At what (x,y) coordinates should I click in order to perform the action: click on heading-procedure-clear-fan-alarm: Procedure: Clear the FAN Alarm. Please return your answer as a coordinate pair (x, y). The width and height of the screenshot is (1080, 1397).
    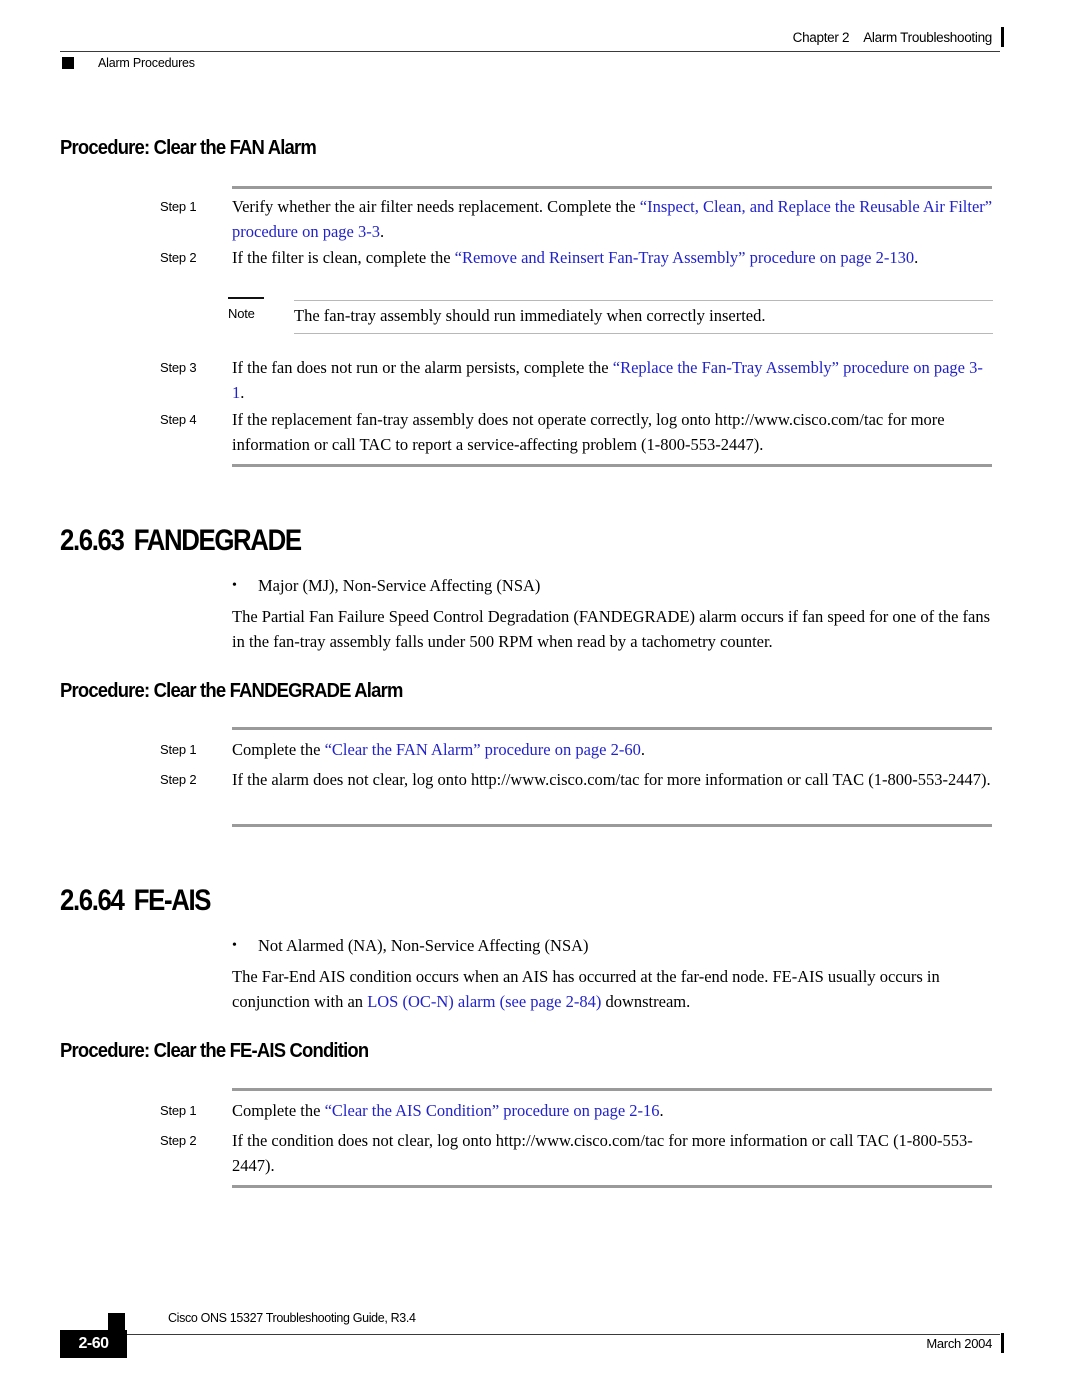
    Looking at the image, I should click on (188, 147).